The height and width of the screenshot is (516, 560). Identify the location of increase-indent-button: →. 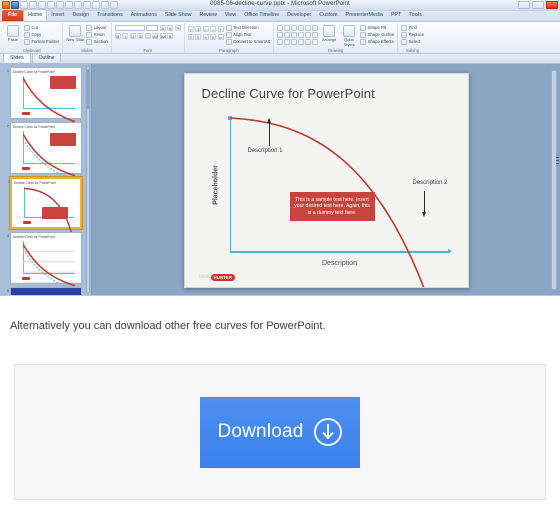
(213, 29).